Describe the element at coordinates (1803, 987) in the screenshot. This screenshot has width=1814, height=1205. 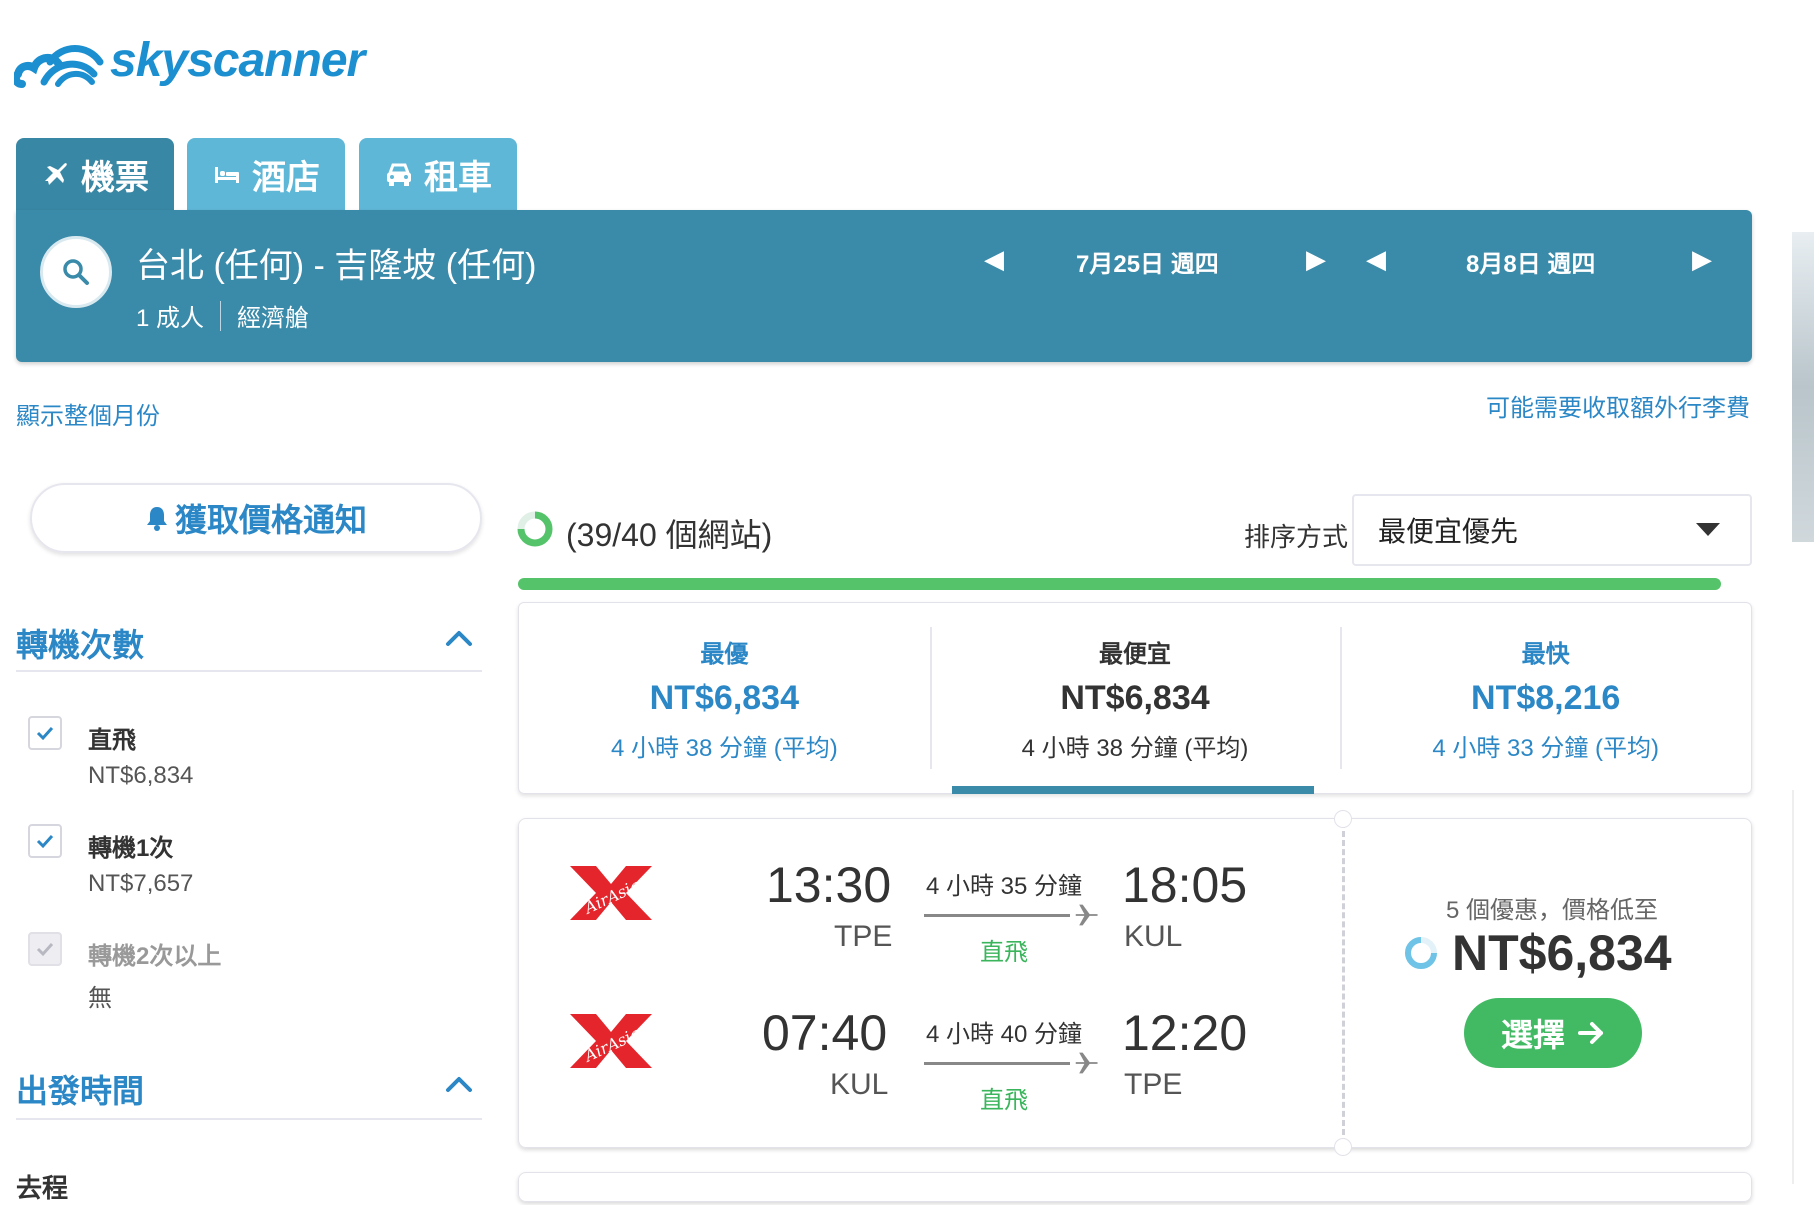
I see `ad-panel-edge` at that location.